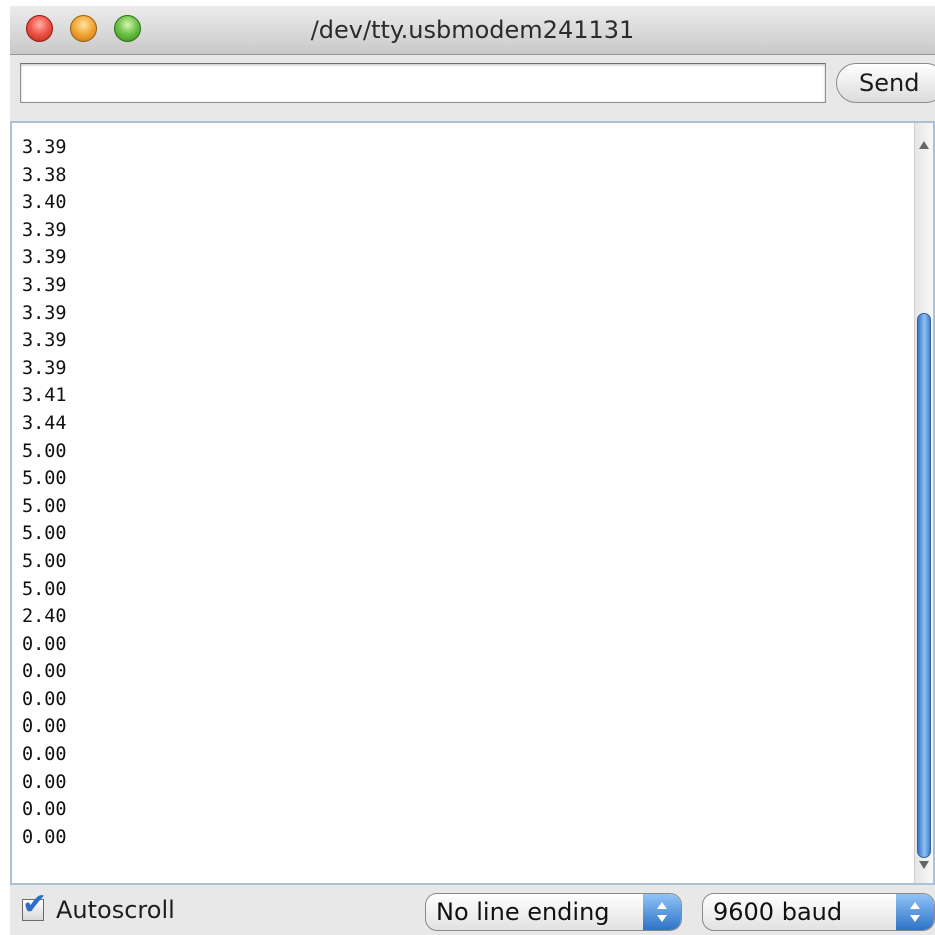 This screenshot has height=935, width=935. Describe the element at coordinates (924, 585) in the screenshot. I see `scrollbar-thumb` at that location.